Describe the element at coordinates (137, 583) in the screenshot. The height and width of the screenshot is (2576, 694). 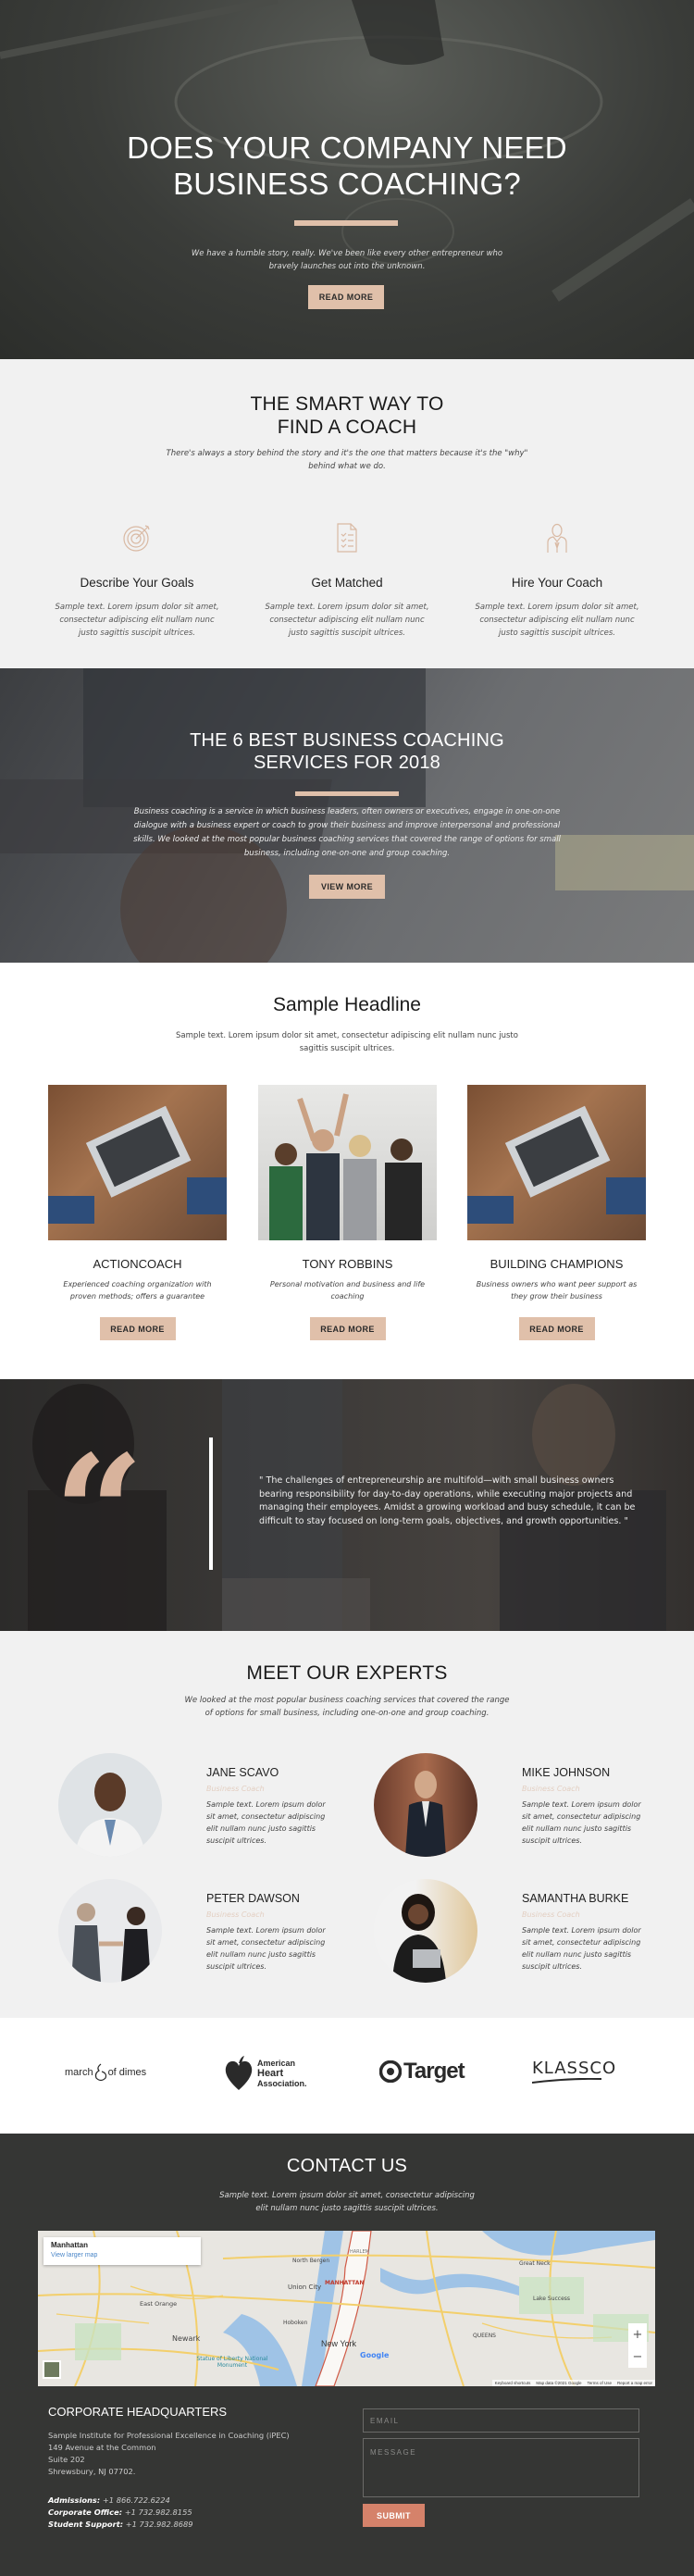
I see `step-title: Describe Your Goals` at that location.